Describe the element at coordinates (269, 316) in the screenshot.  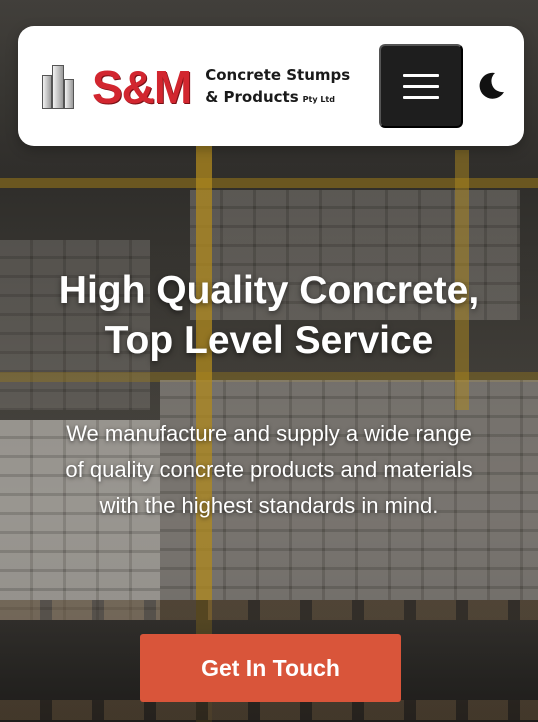
I see `hero-title: High Quality Concrete, Top Level Service` at that location.